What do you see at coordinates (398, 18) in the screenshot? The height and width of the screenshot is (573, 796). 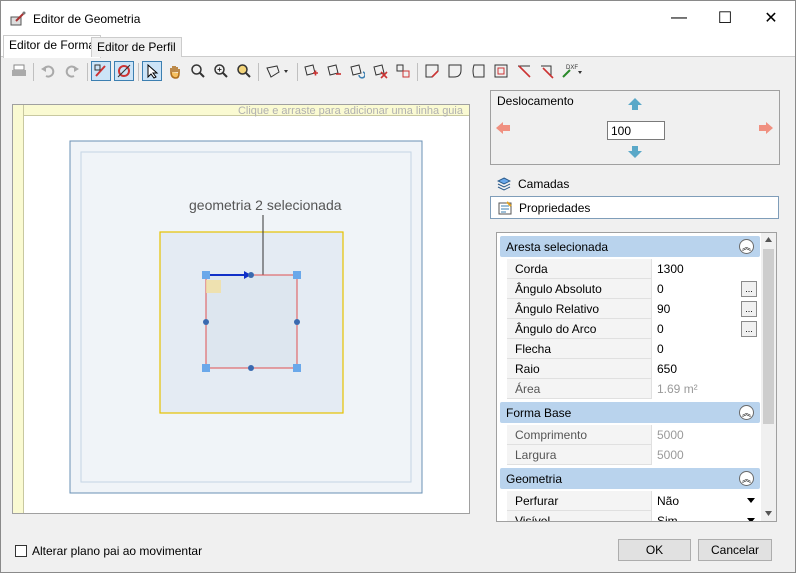 I see `title-bar: Editor de Geometria — ☐ ✕` at bounding box center [398, 18].